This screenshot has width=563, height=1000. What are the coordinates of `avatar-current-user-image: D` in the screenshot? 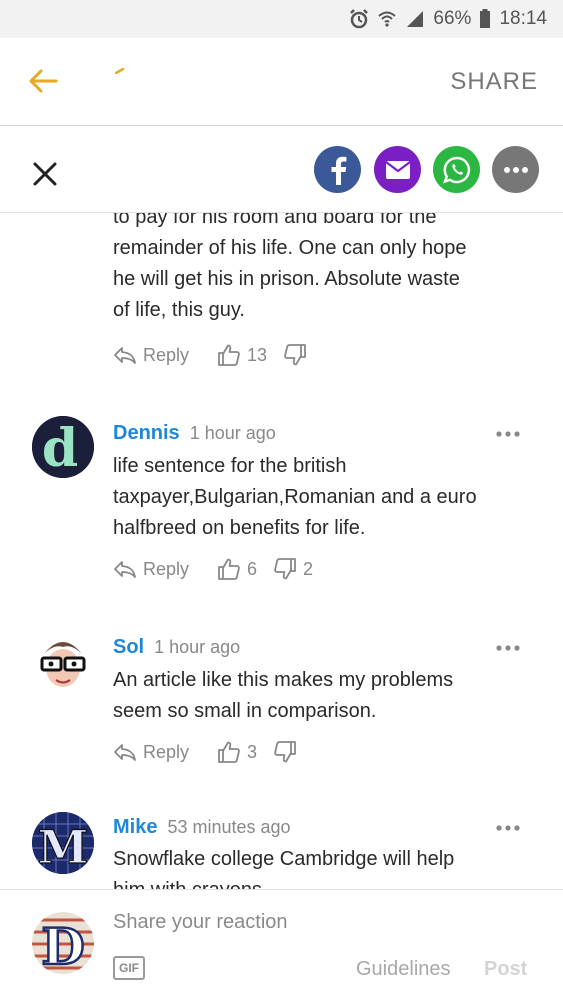 It's located at (63, 943).